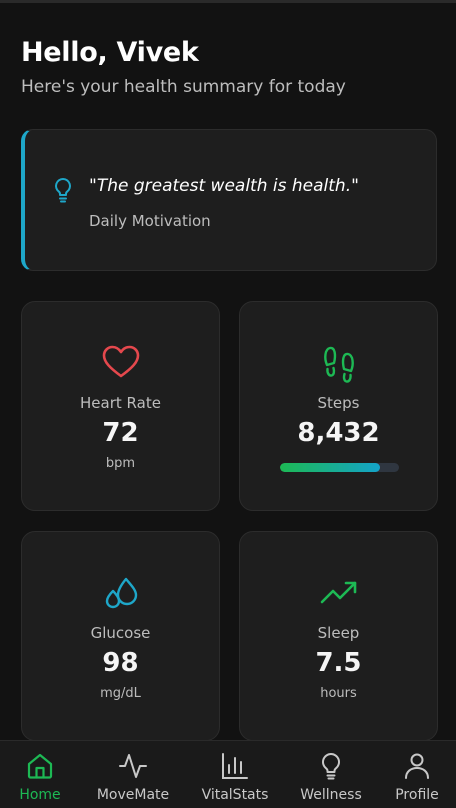 The image size is (456, 808). Describe the element at coordinates (331, 795) in the screenshot. I see `nav-label-wellness: Wellness` at that location.